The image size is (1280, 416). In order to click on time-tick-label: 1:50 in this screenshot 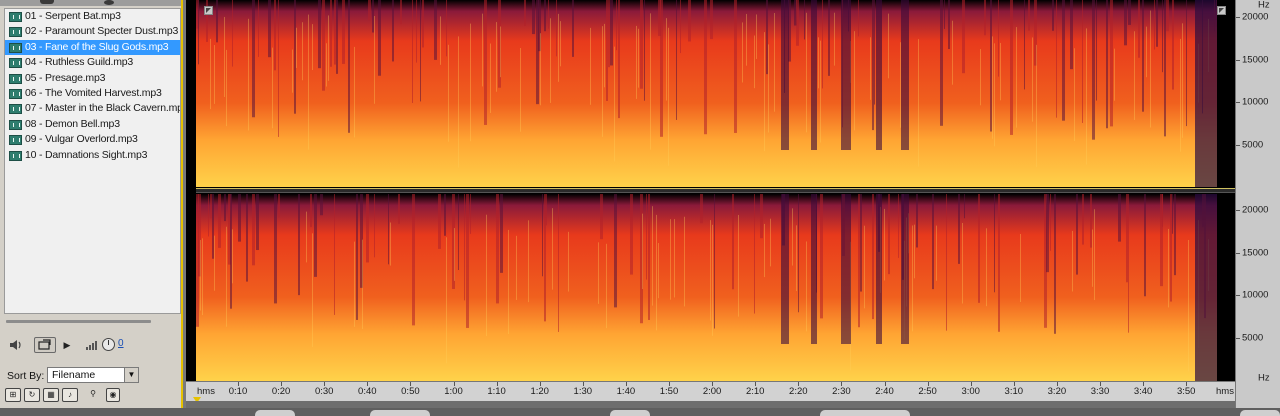, I will do `click(669, 391)`.